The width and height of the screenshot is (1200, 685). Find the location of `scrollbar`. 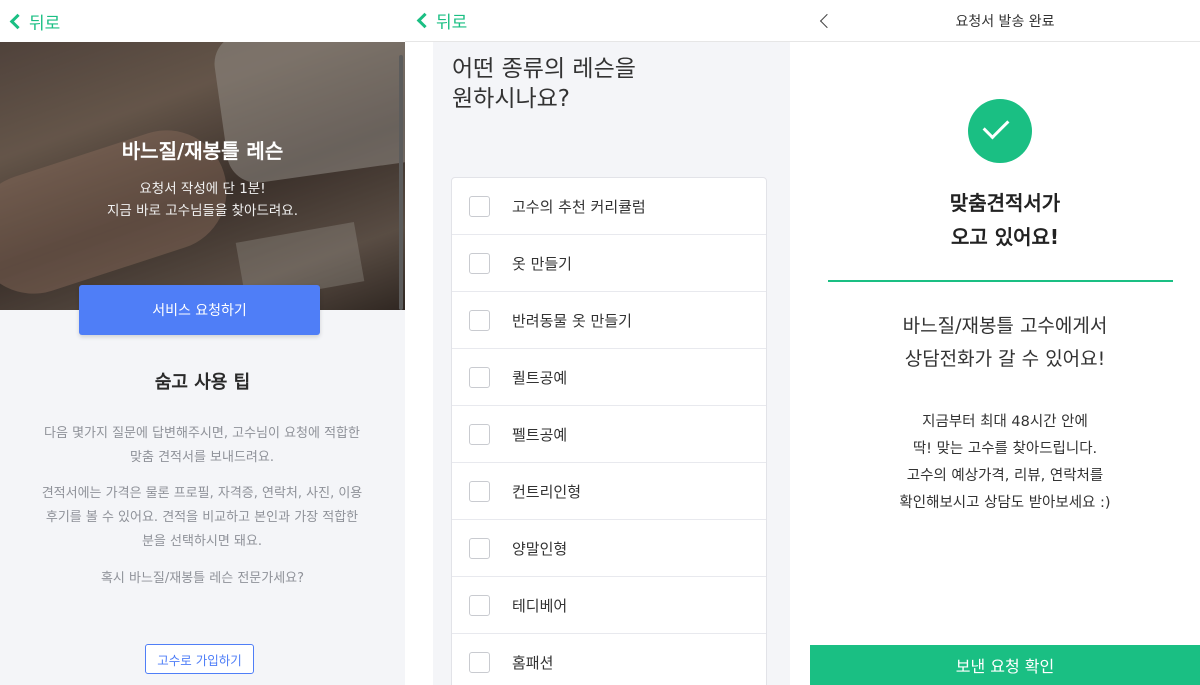

scrollbar is located at coordinates (401, 182).